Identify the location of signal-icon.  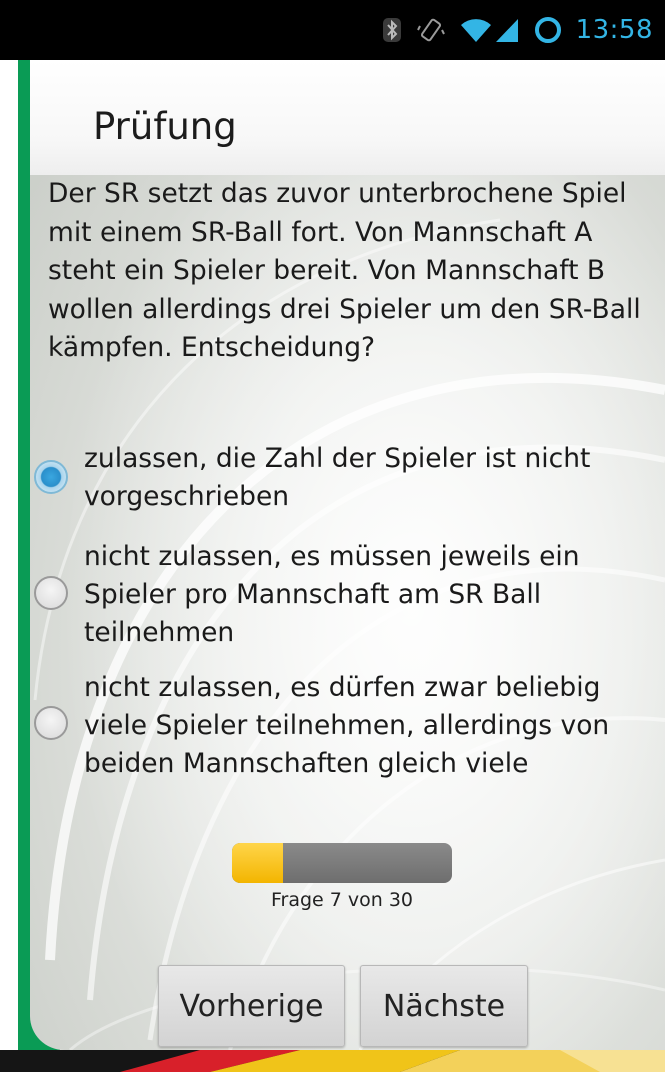
(507, 30).